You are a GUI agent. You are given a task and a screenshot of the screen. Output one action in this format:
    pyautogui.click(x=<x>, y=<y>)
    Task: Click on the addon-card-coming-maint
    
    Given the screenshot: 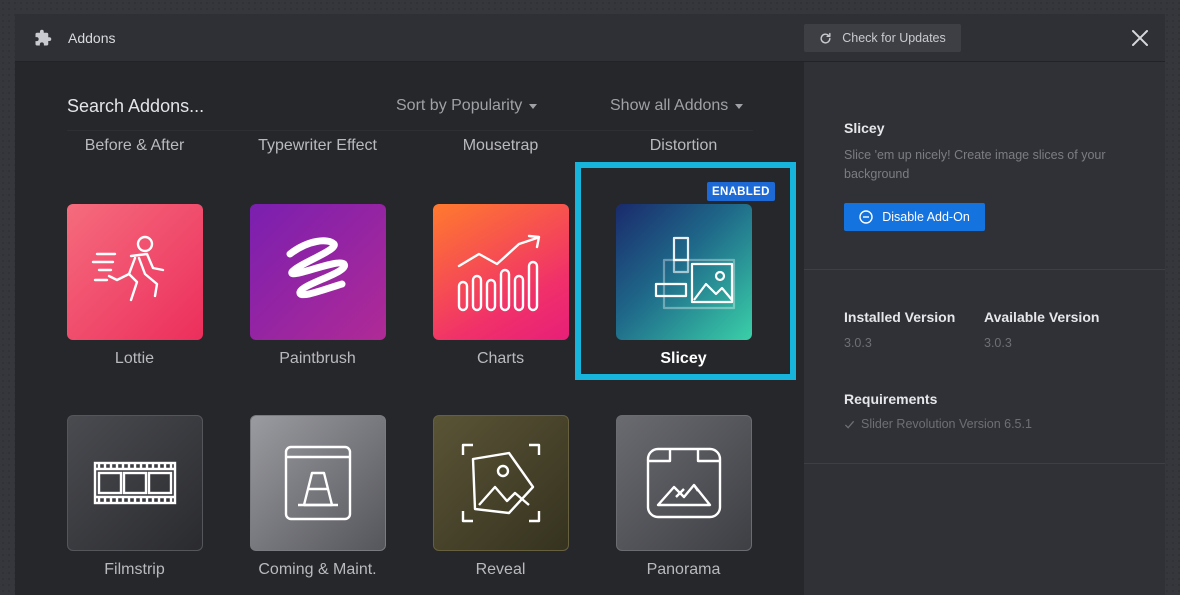 What is the action you would take?
    pyautogui.click(x=318, y=483)
    